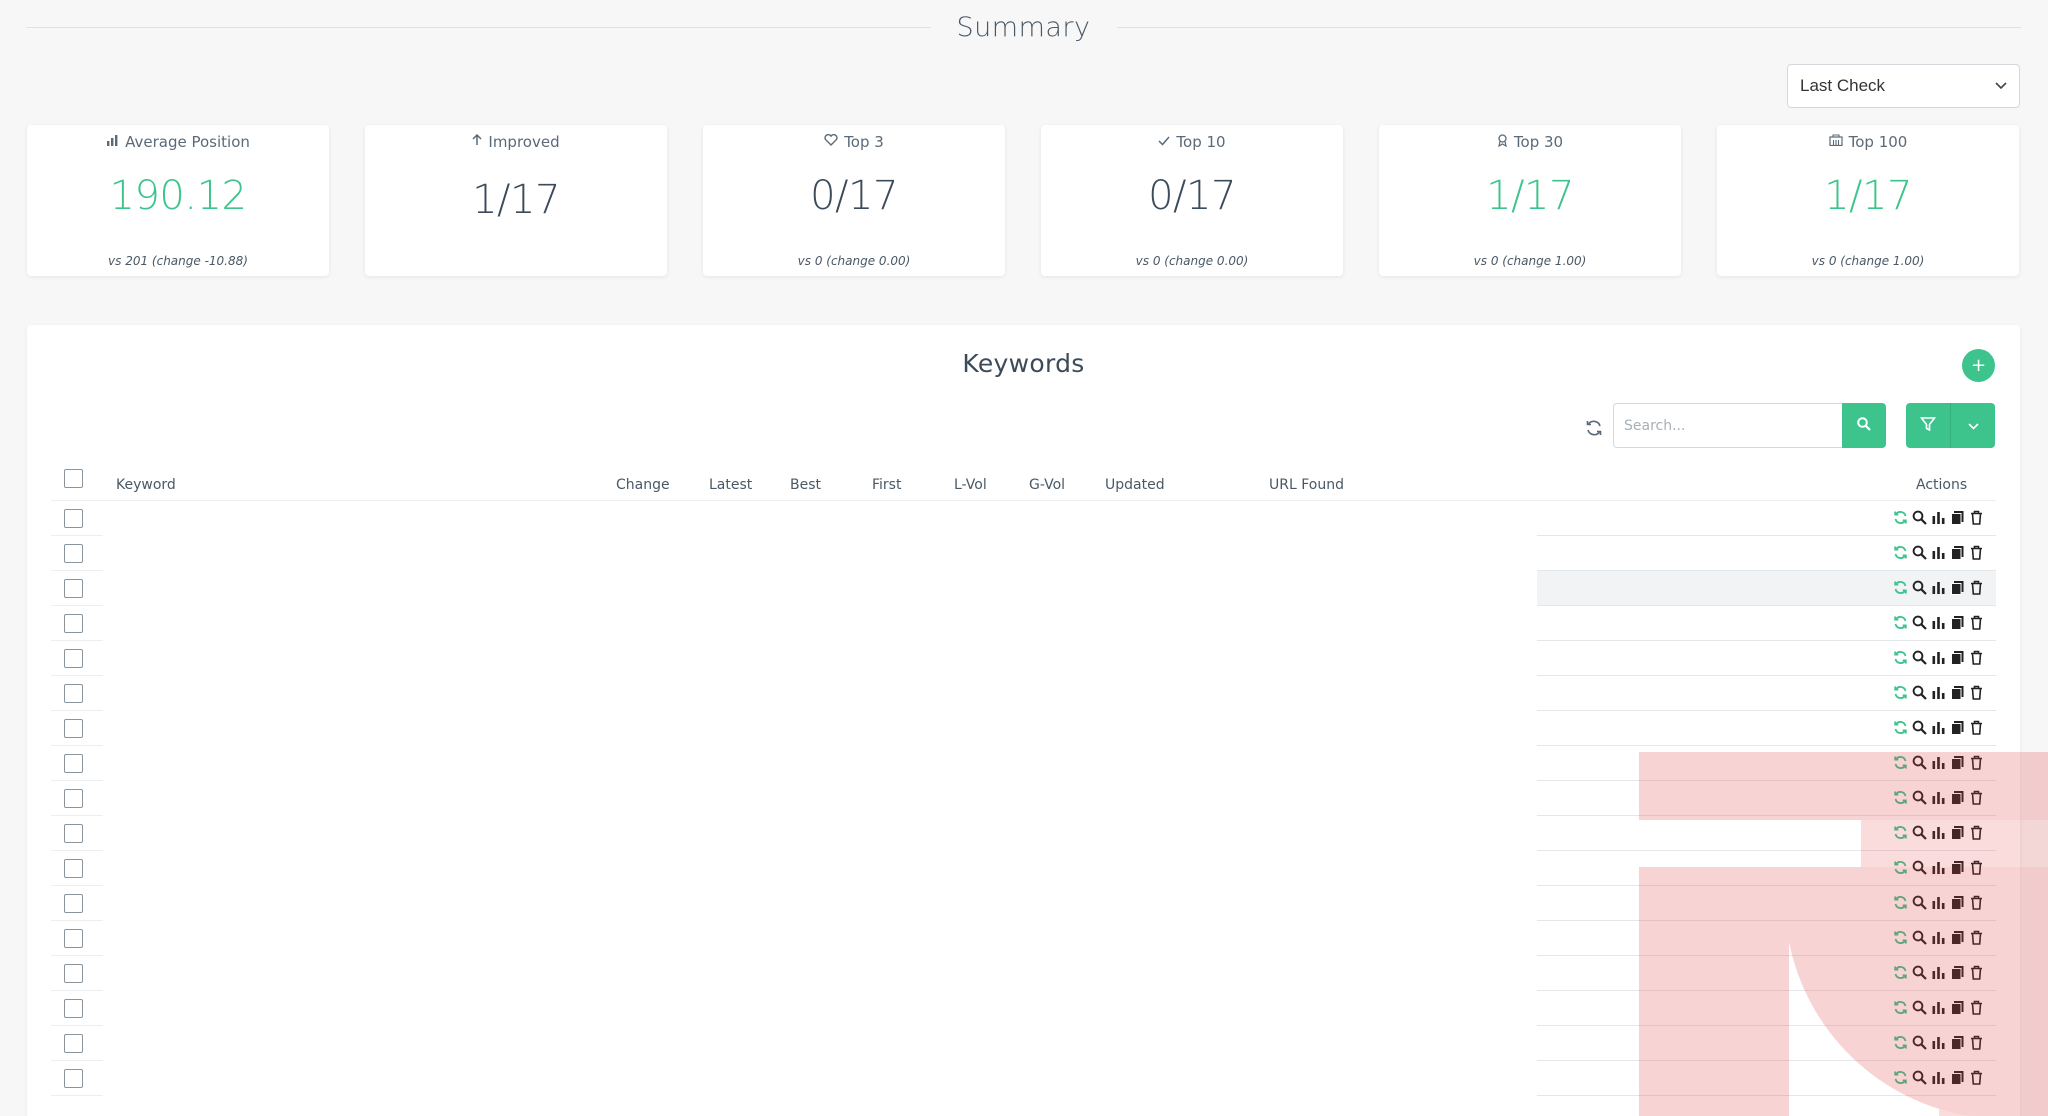 The image size is (2048, 1116). What do you see at coordinates (1978, 365) in the screenshot?
I see `add-keyword-button: +` at bounding box center [1978, 365].